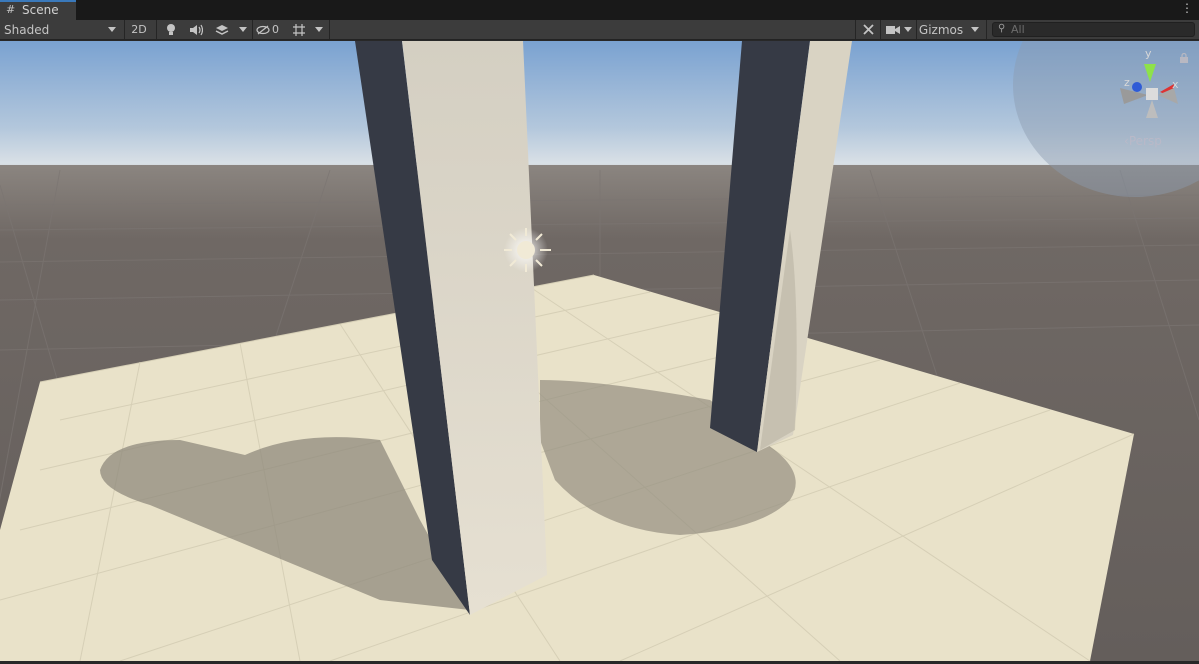 This screenshot has height=664, width=1199. I want to click on gizmos-dropdown, so click(975, 29).